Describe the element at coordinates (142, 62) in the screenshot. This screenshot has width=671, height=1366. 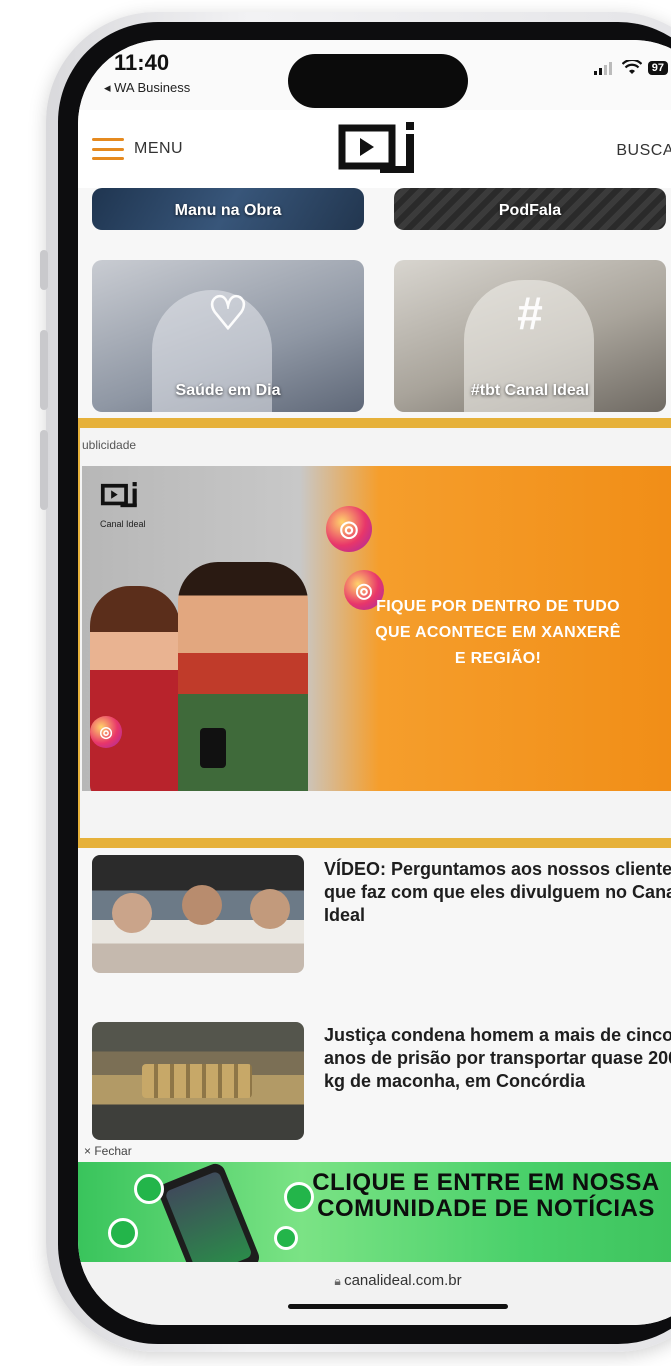
I see `status-time: 11:40` at that location.